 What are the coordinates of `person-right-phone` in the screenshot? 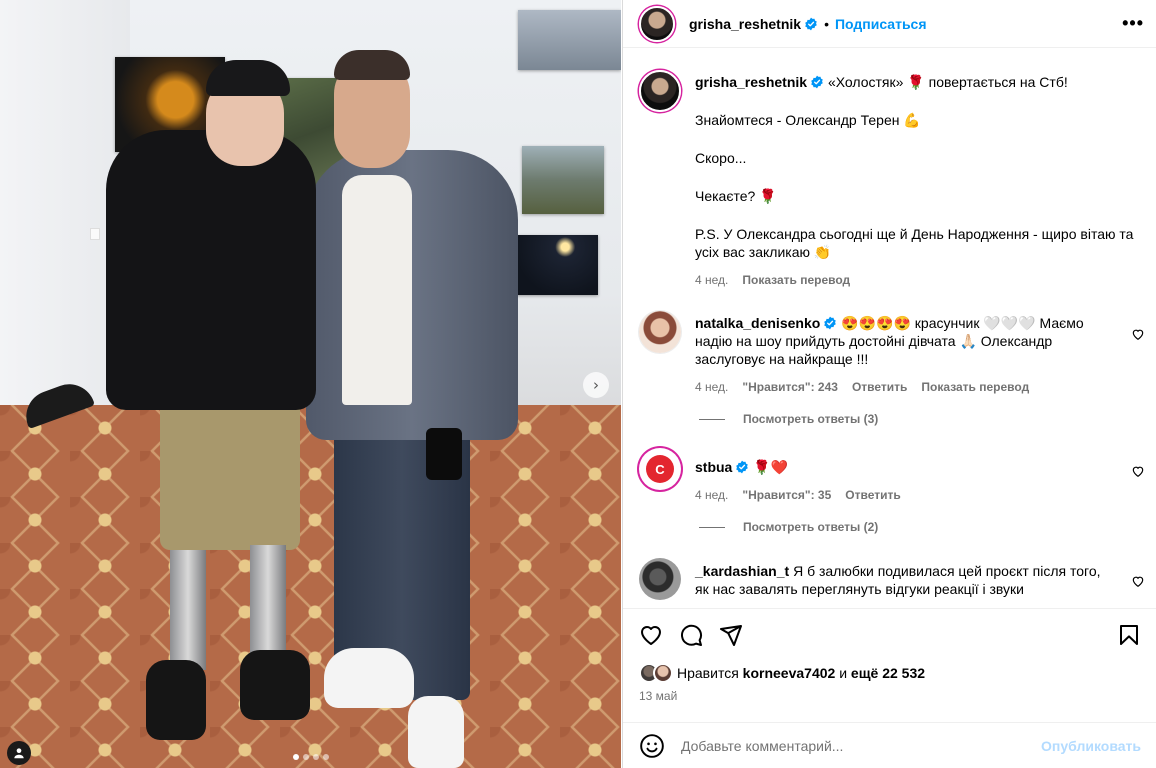 It's located at (444, 454).